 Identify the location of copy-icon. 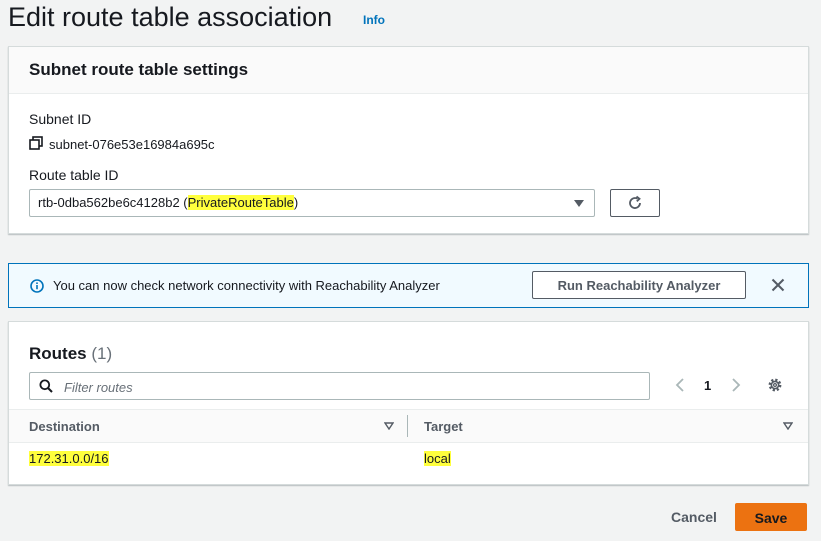
(36, 143).